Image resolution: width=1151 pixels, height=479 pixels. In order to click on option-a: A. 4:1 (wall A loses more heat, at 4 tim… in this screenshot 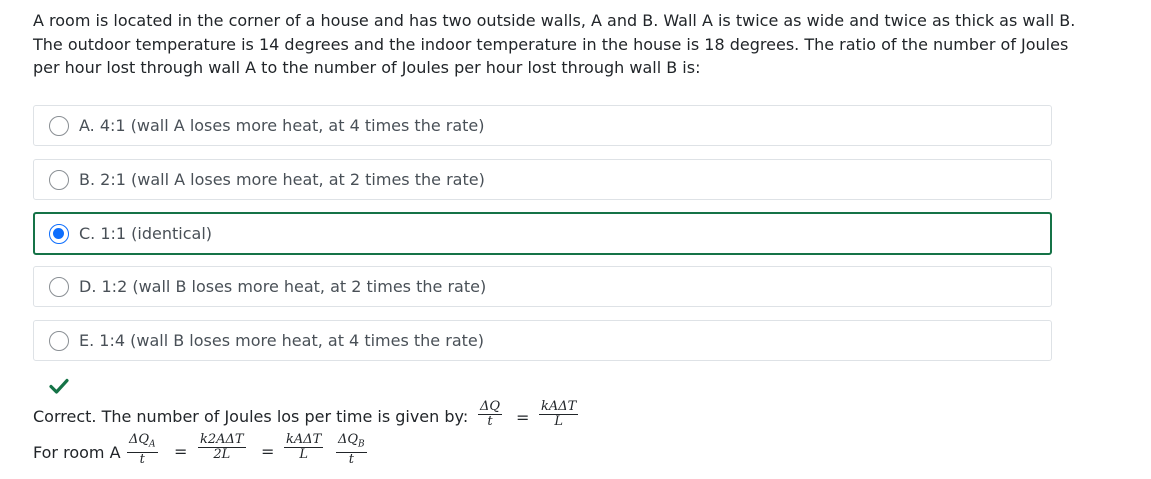, I will do `click(542, 125)`.